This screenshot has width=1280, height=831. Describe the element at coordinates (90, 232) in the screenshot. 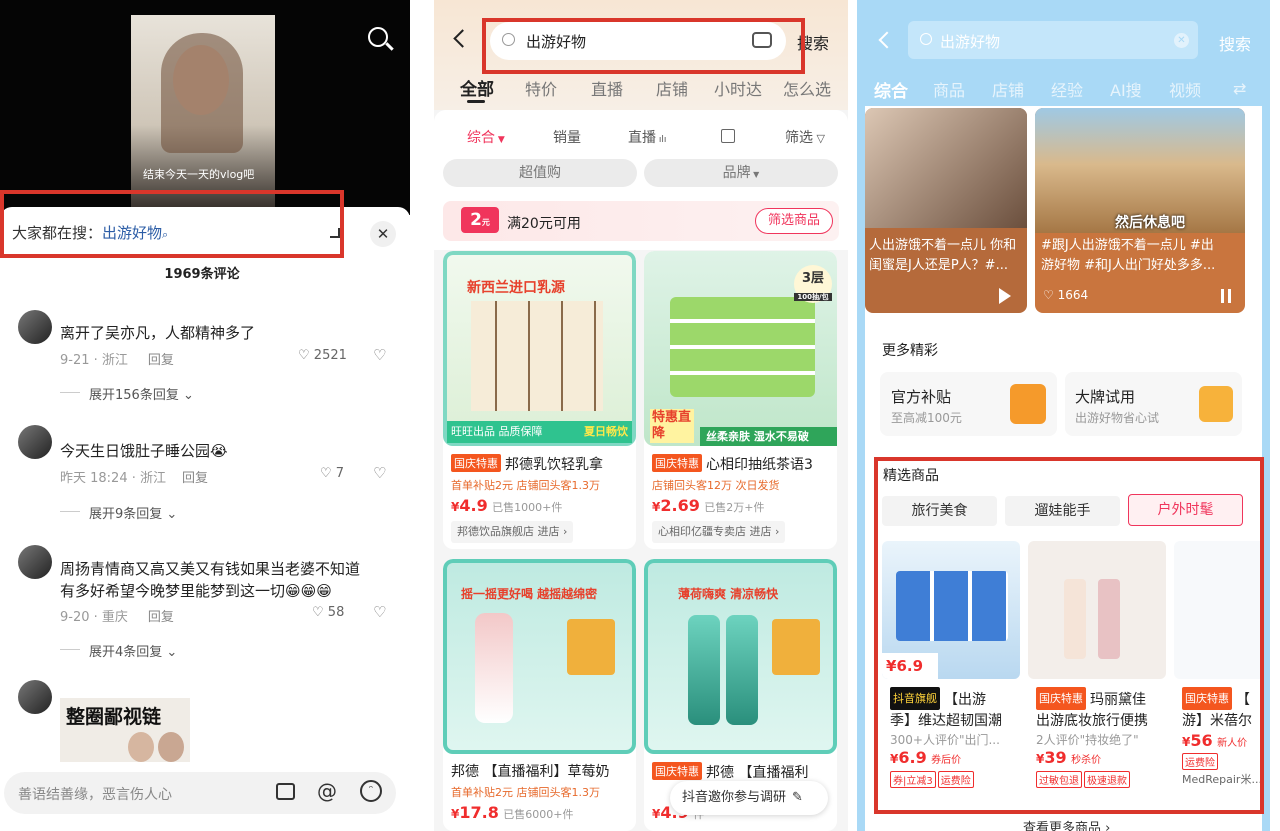

I see `search-suggestion-bar: 大家都在搜：出游好物⌕` at that location.